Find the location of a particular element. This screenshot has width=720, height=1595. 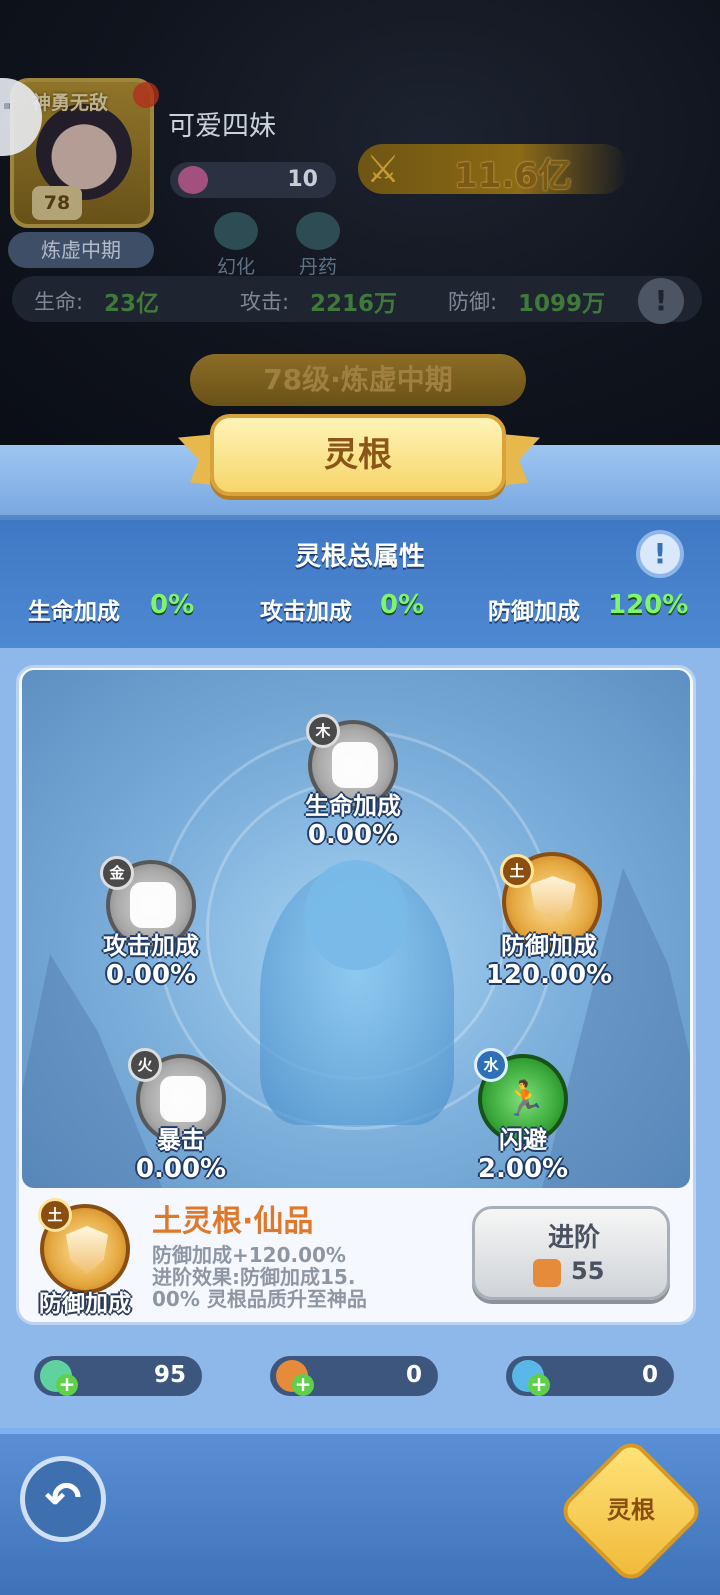

resource-orange-count: 0 is located at coordinates (413, 1375).